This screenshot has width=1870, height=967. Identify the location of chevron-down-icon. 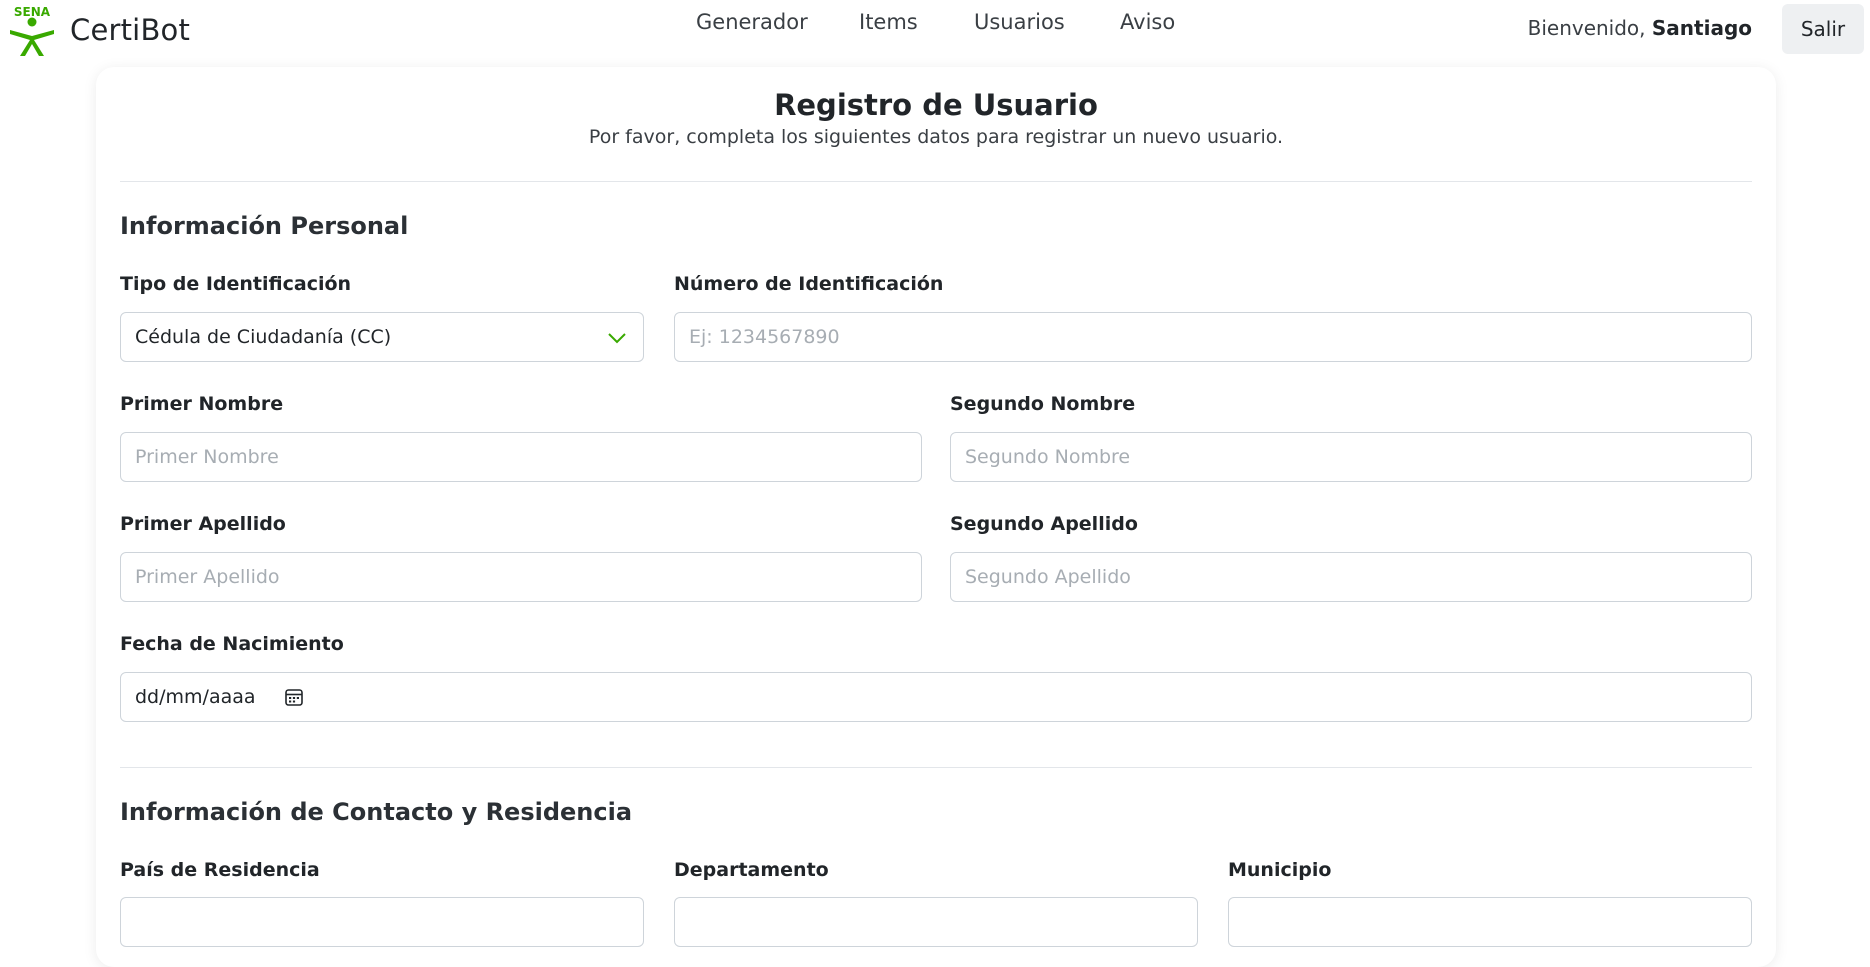
(617, 338).